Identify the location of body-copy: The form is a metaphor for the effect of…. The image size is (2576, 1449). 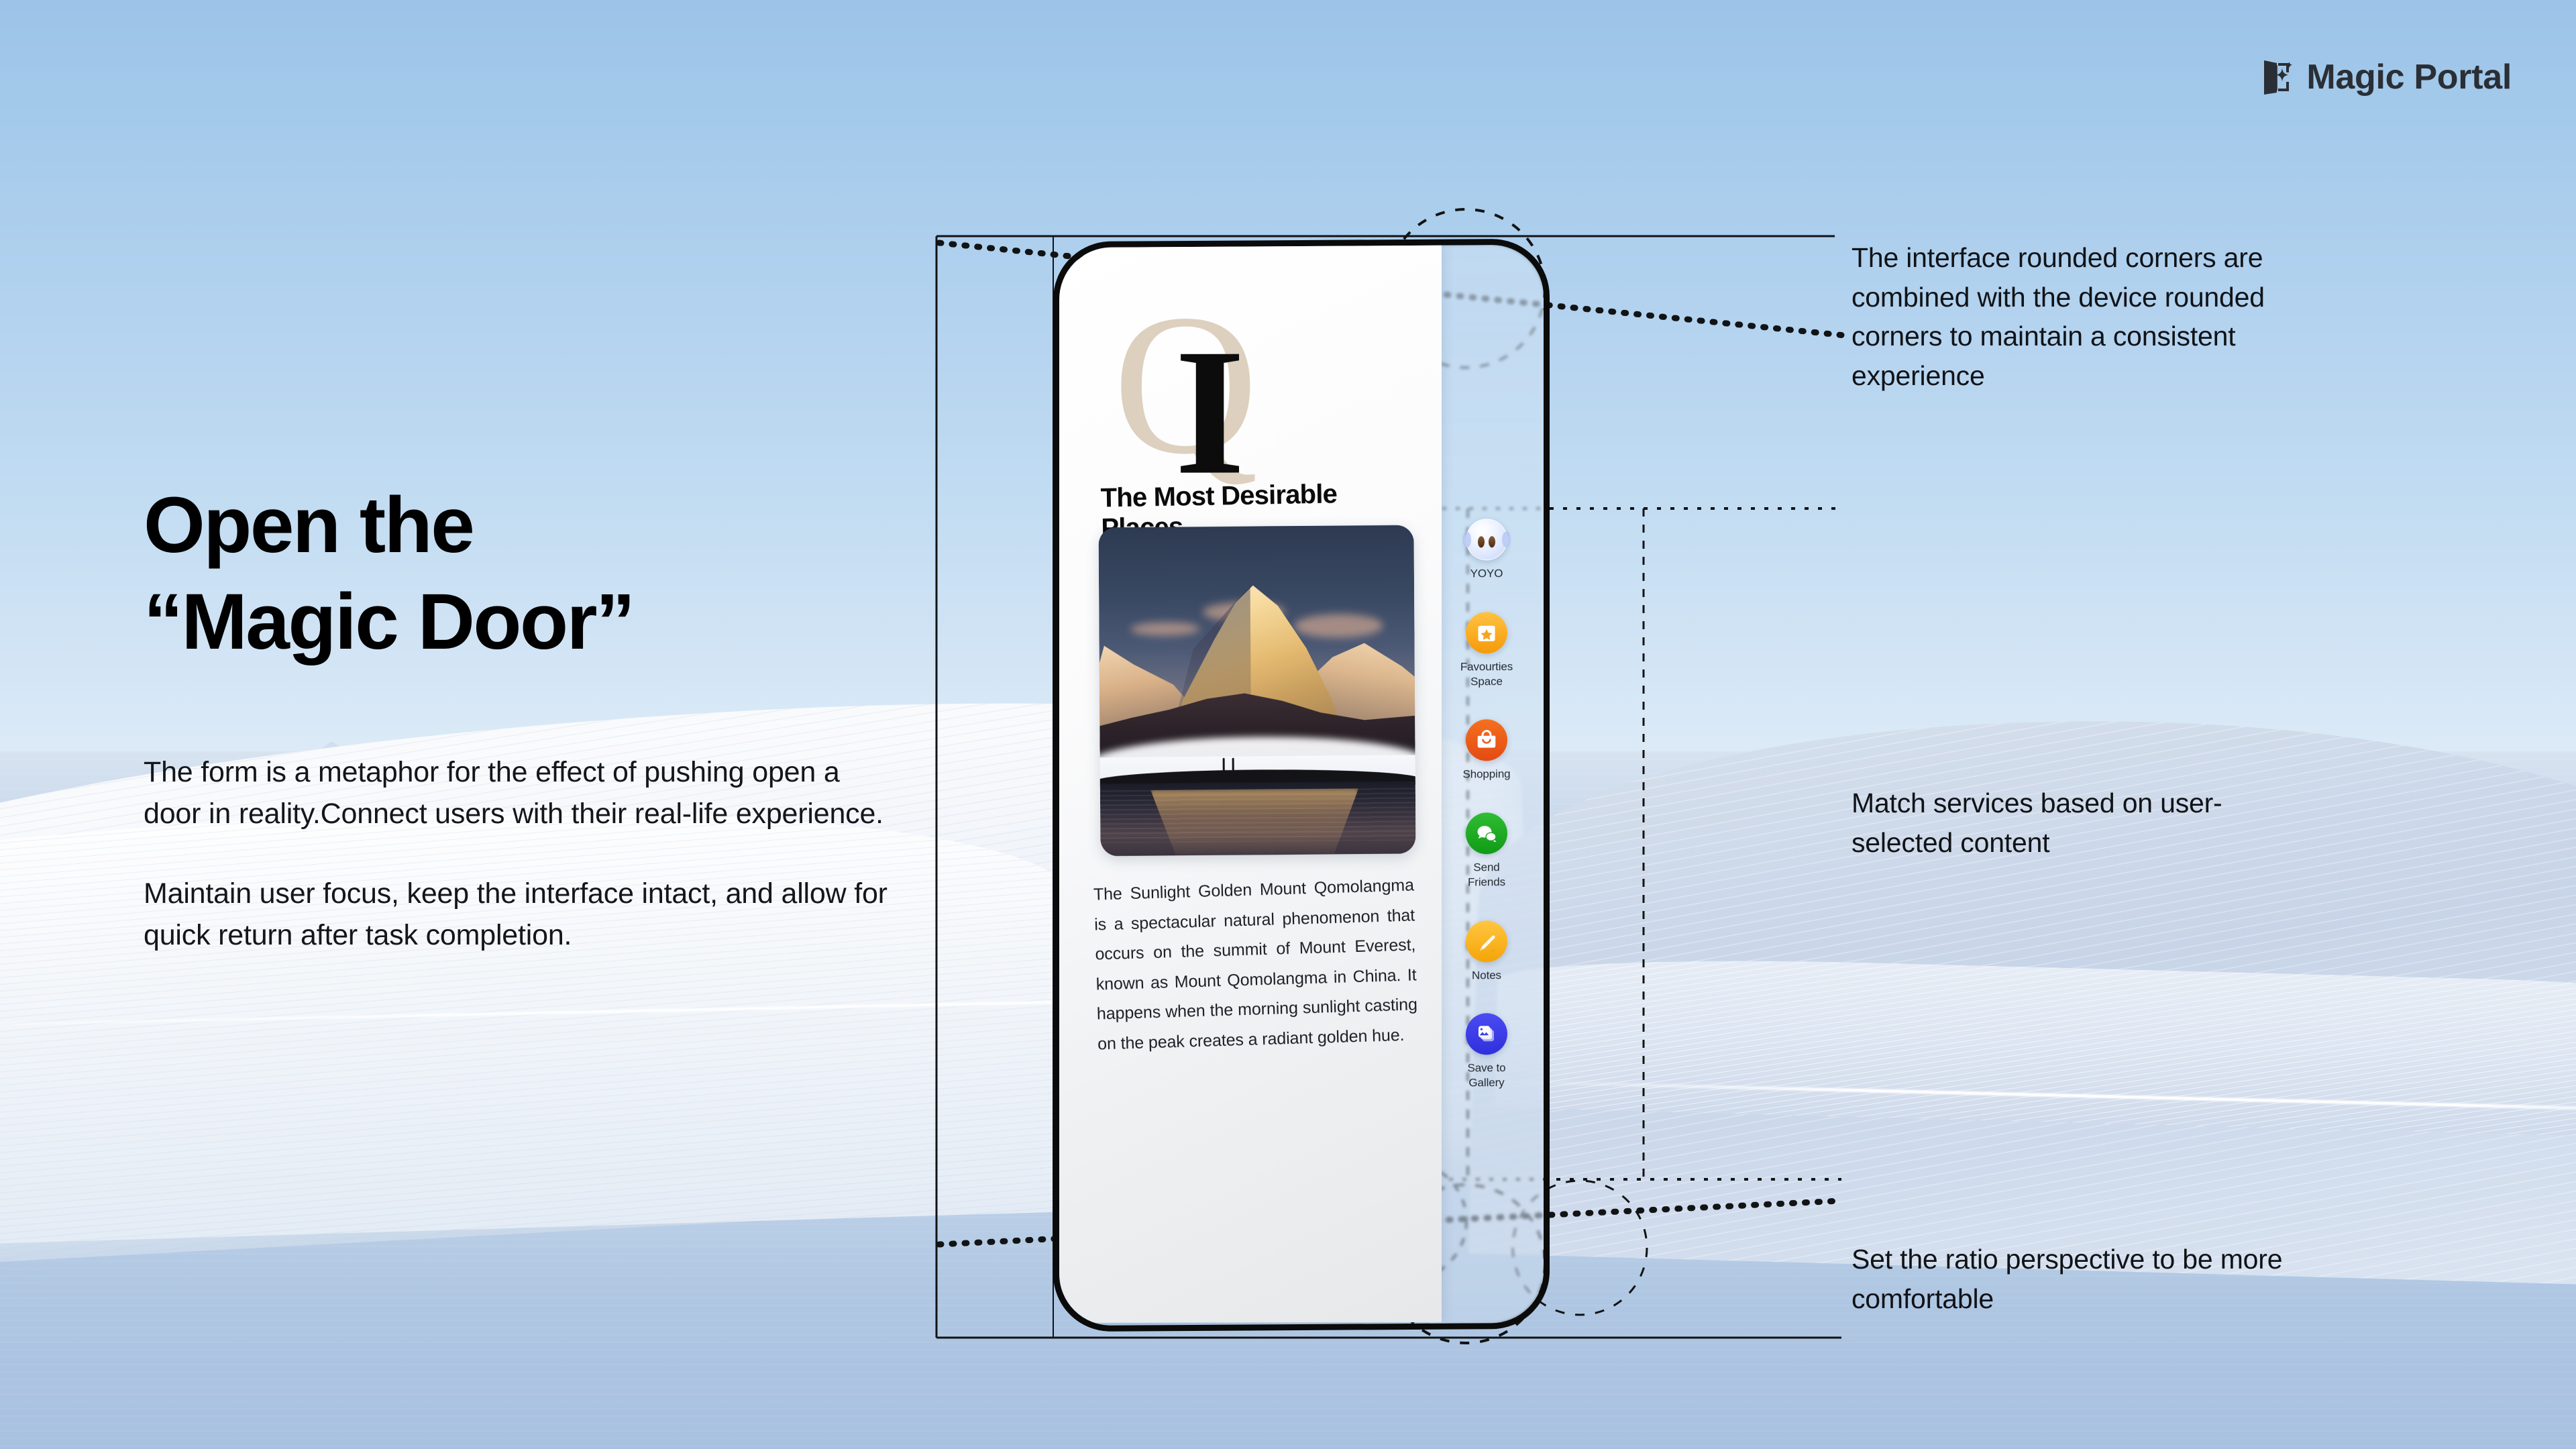
(539, 853).